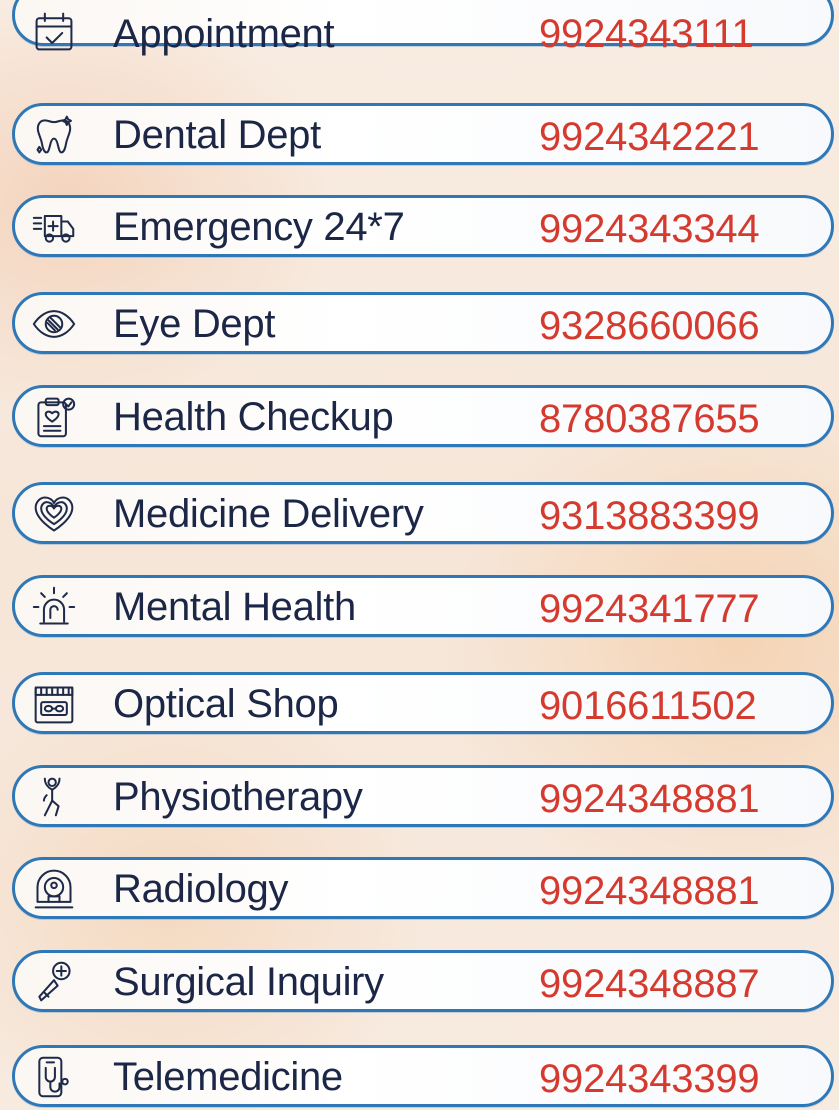  I want to click on contact-phone: 9924343399, so click(649, 1079).